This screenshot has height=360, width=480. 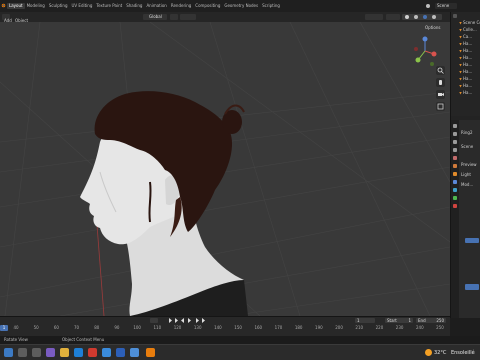 What do you see at coordinates (134, 352) in the screenshot?
I see `photos-app-icon` at bounding box center [134, 352].